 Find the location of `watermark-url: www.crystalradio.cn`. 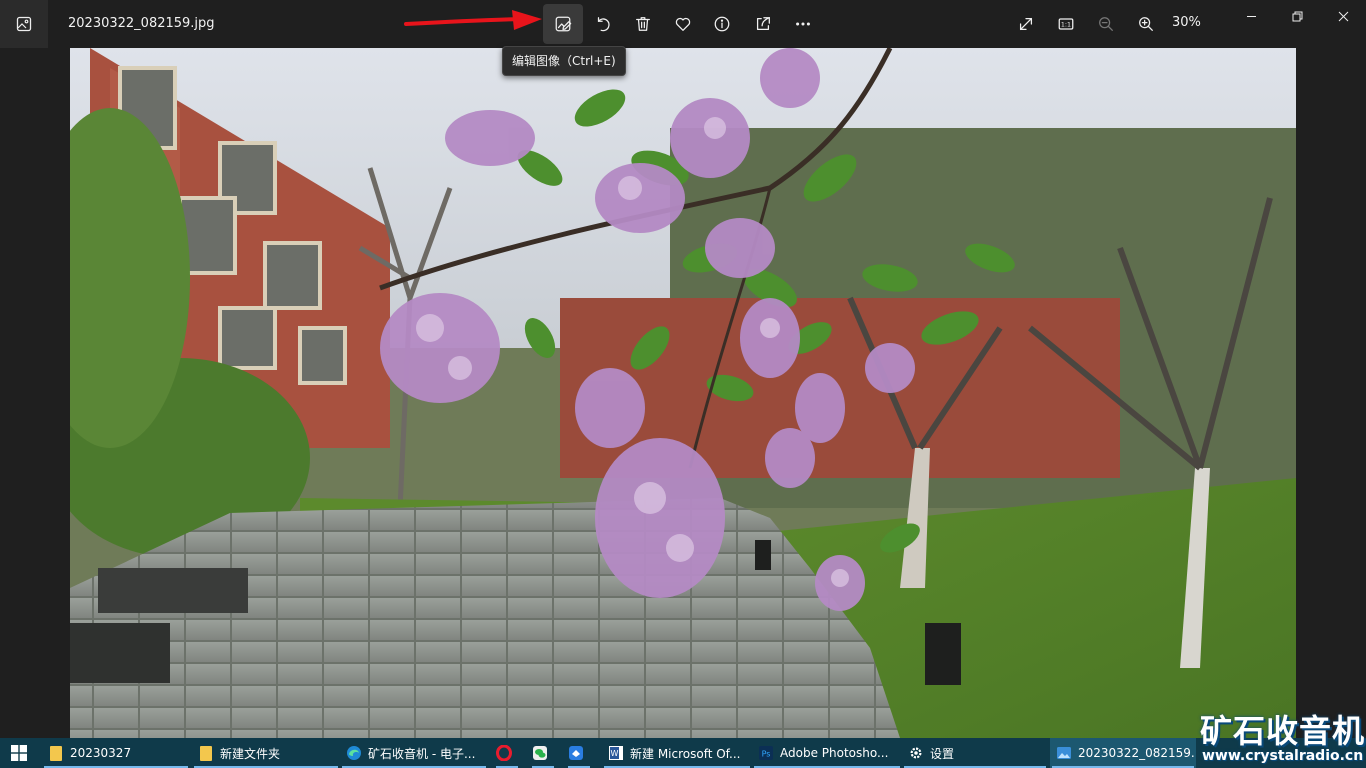

watermark-url: www.crystalradio.cn is located at coordinates (1283, 756).